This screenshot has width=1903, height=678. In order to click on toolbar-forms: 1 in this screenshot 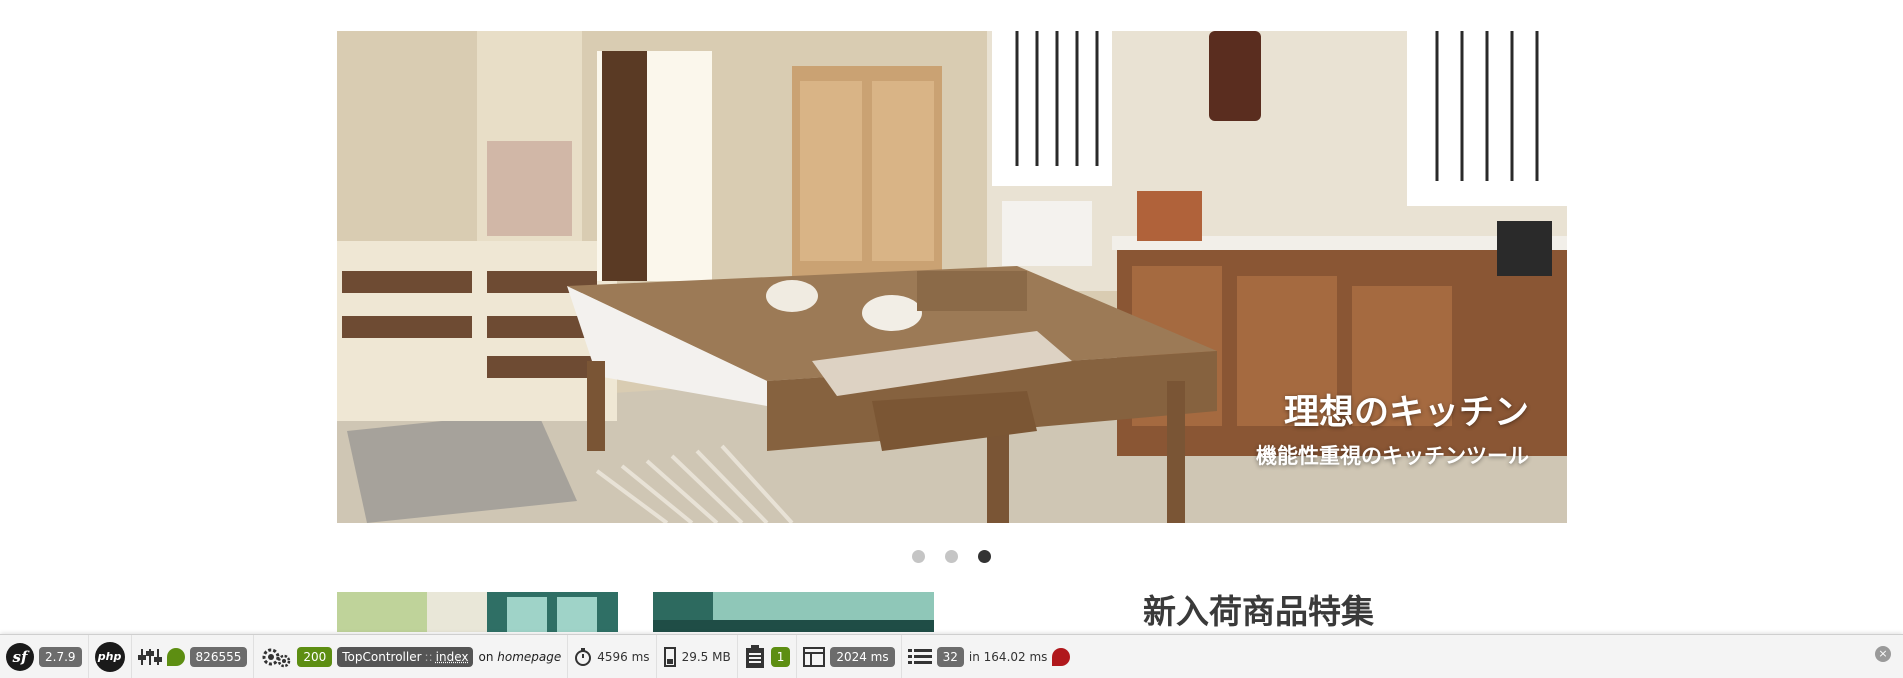, I will do `click(768, 656)`.